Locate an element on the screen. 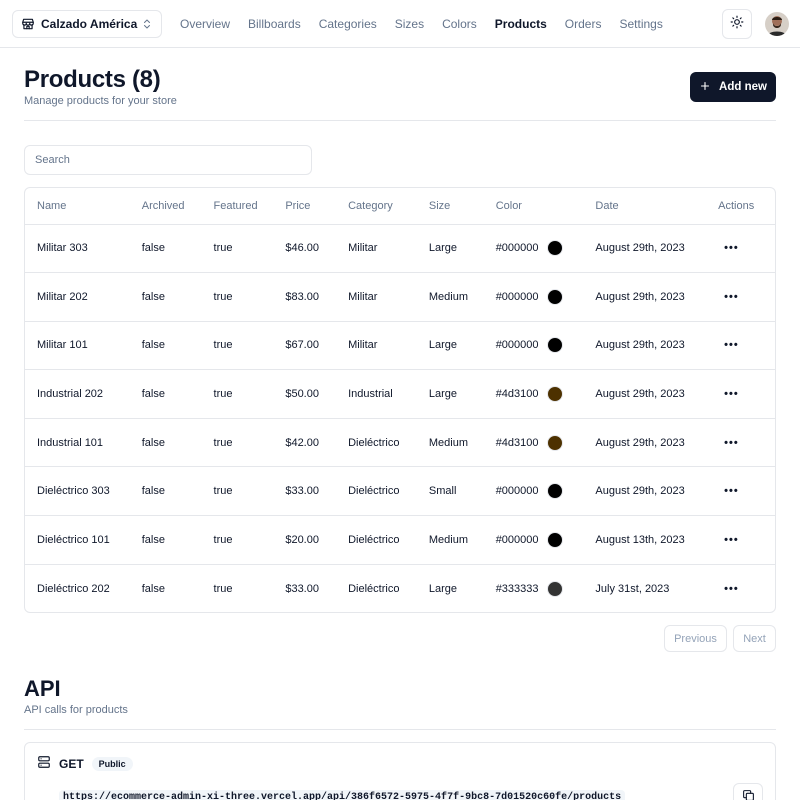 The width and height of the screenshot is (800, 800). chevrons-up-down-icon is located at coordinates (147, 24).